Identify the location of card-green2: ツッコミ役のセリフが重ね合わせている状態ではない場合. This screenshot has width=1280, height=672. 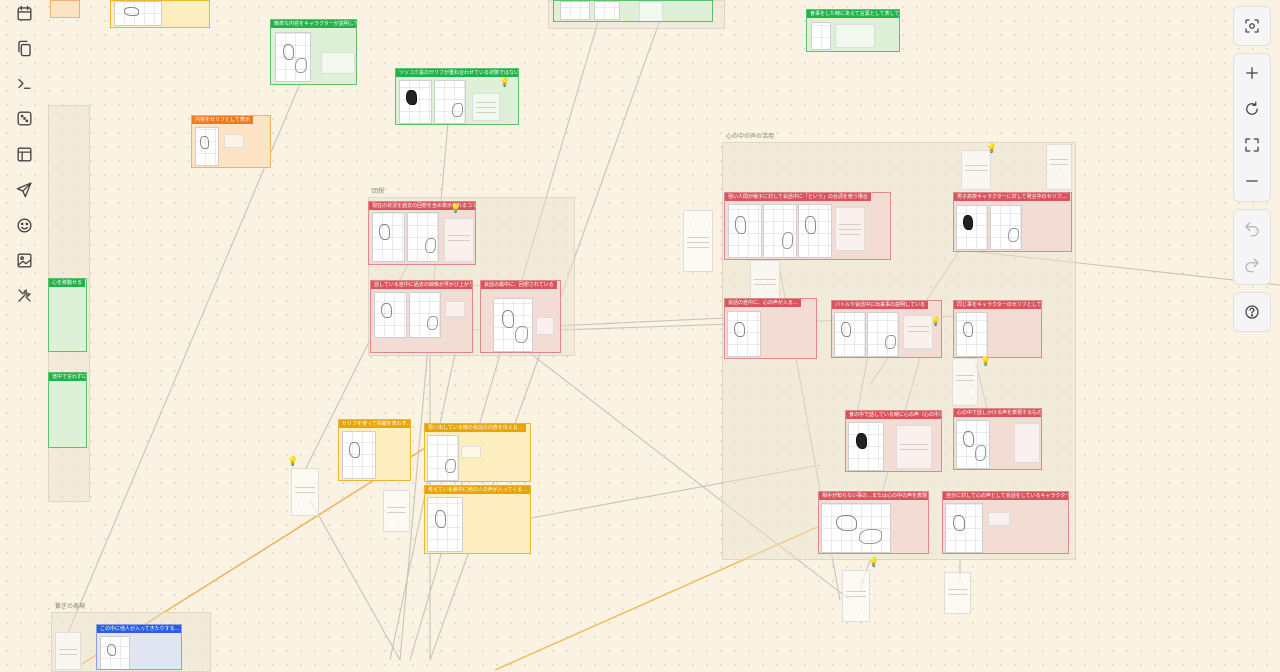
(457, 96).